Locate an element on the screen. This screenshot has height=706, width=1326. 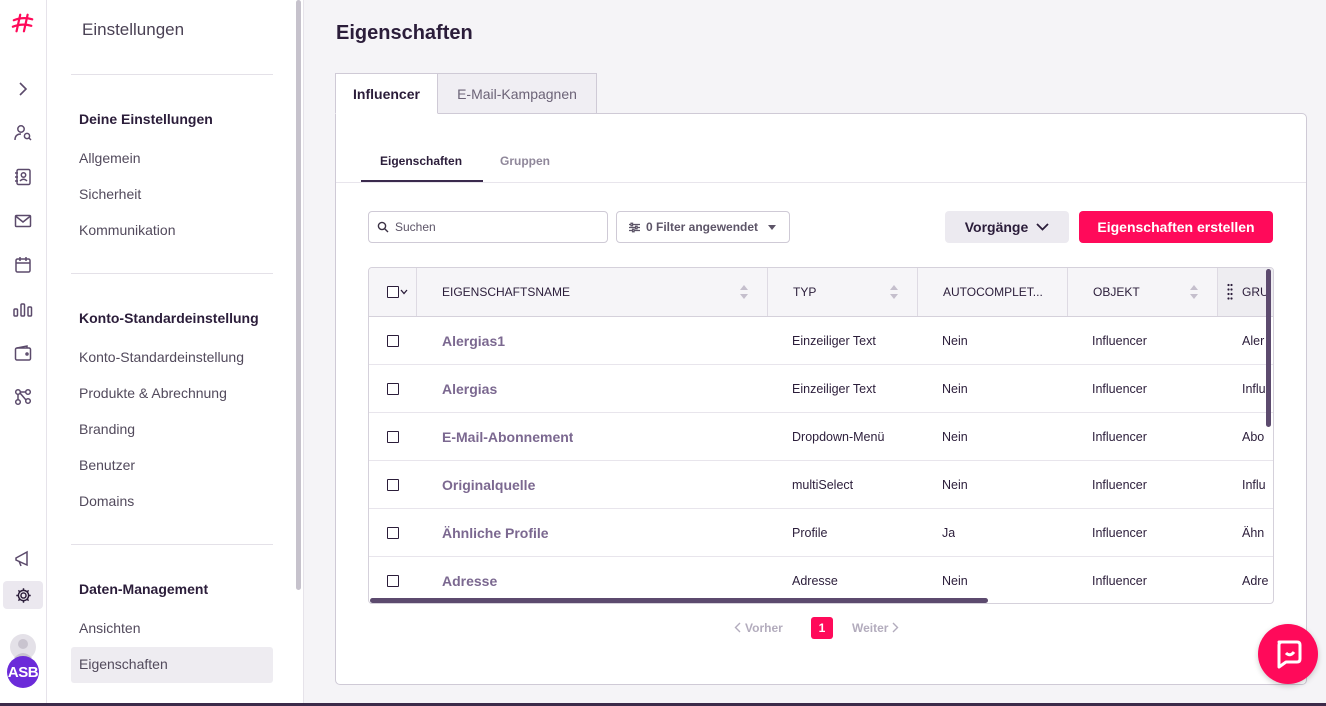
search-input is located at coordinates (495, 227).